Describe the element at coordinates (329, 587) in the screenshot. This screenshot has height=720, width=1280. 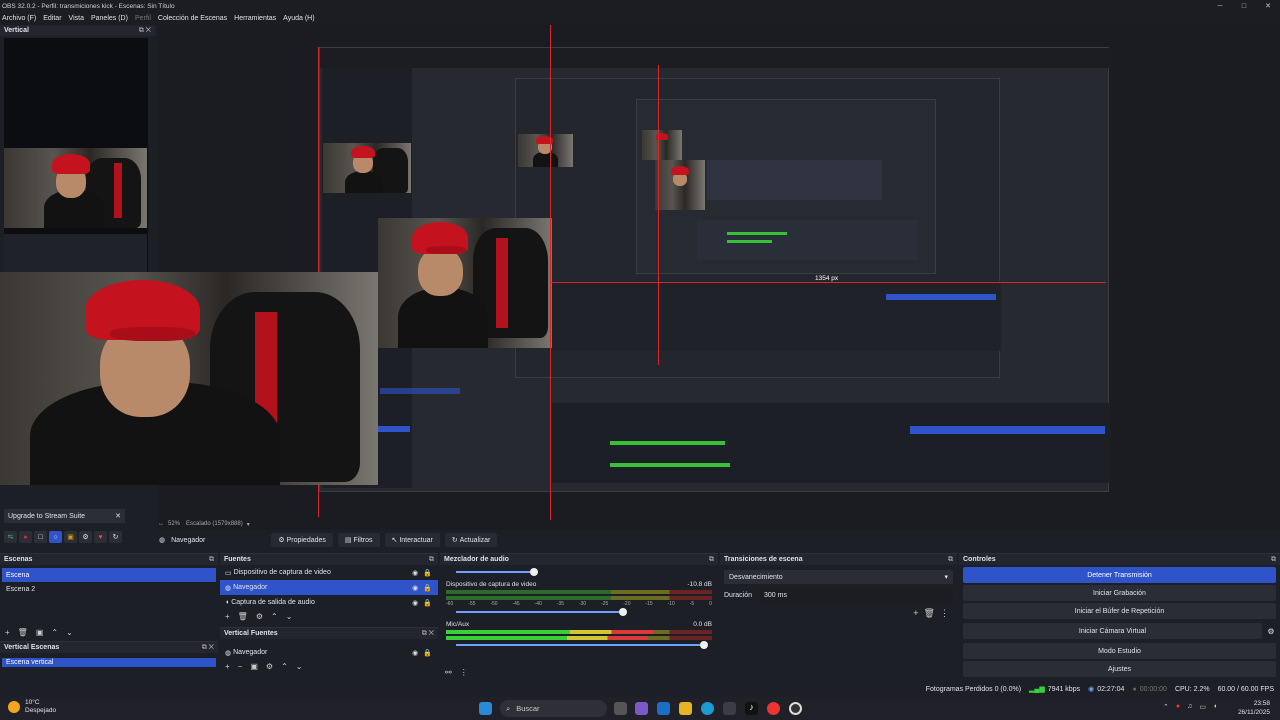
I see `source-item: ◍ Navegador ◉ 🔒` at that location.